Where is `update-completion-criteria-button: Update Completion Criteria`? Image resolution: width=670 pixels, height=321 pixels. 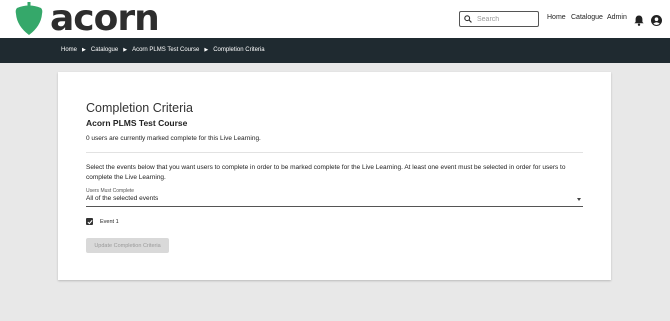 update-completion-criteria-button: Update Completion Criteria is located at coordinates (127, 245).